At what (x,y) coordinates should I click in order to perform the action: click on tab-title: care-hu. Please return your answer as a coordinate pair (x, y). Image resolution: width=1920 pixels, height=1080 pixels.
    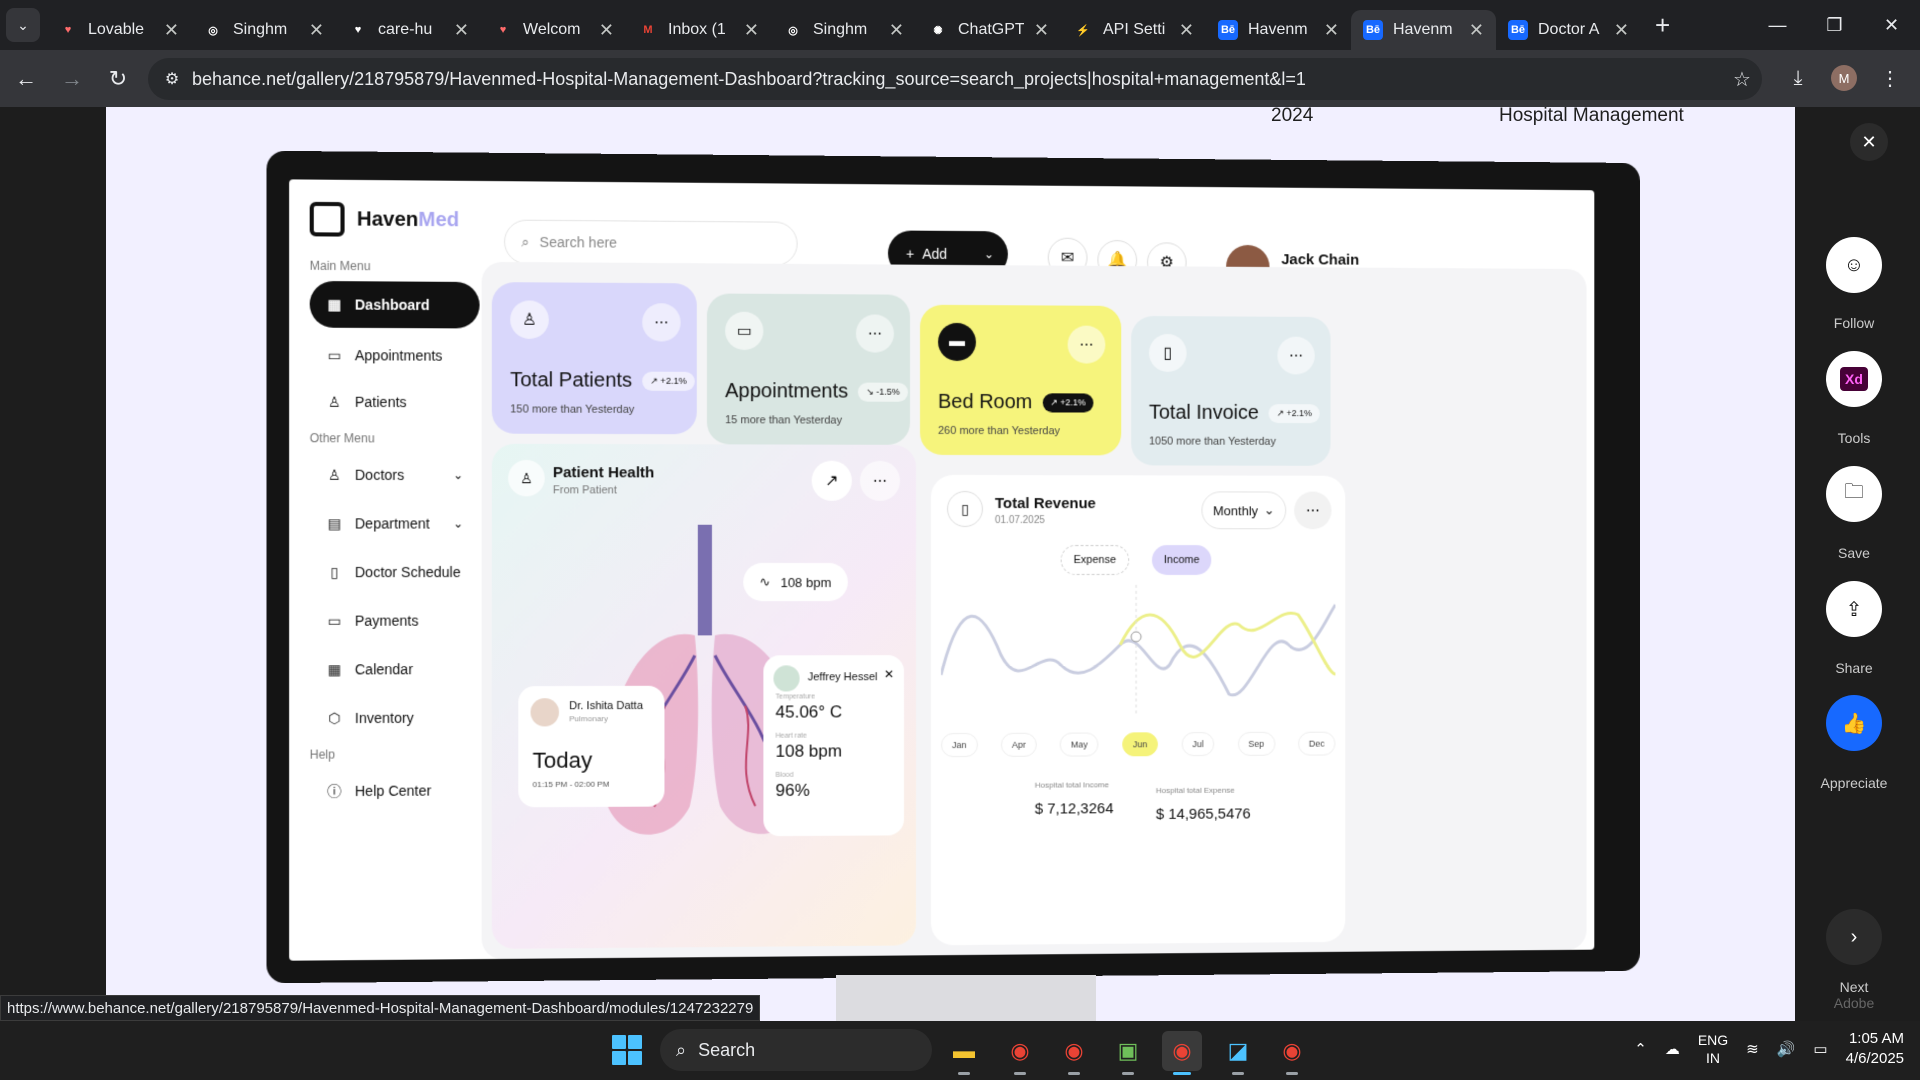
    Looking at the image, I should click on (405, 29).